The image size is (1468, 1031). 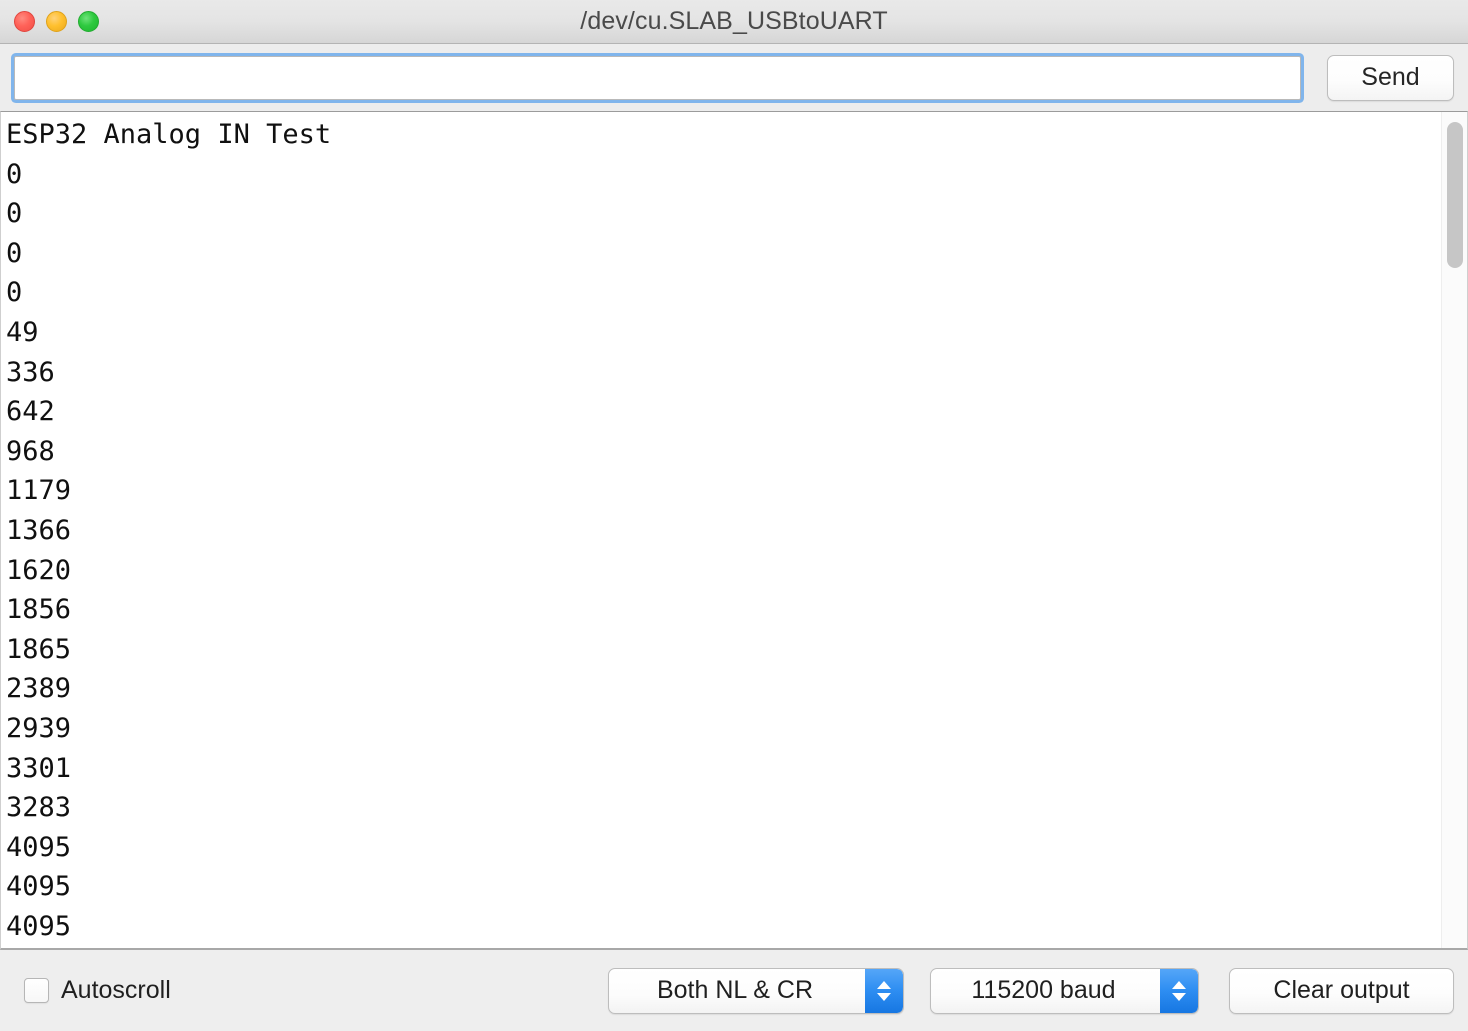 What do you see at coordinates (36, 990) in the screenshot?
I see `autoscroll-checkbox` at bounding box center [36, 990].